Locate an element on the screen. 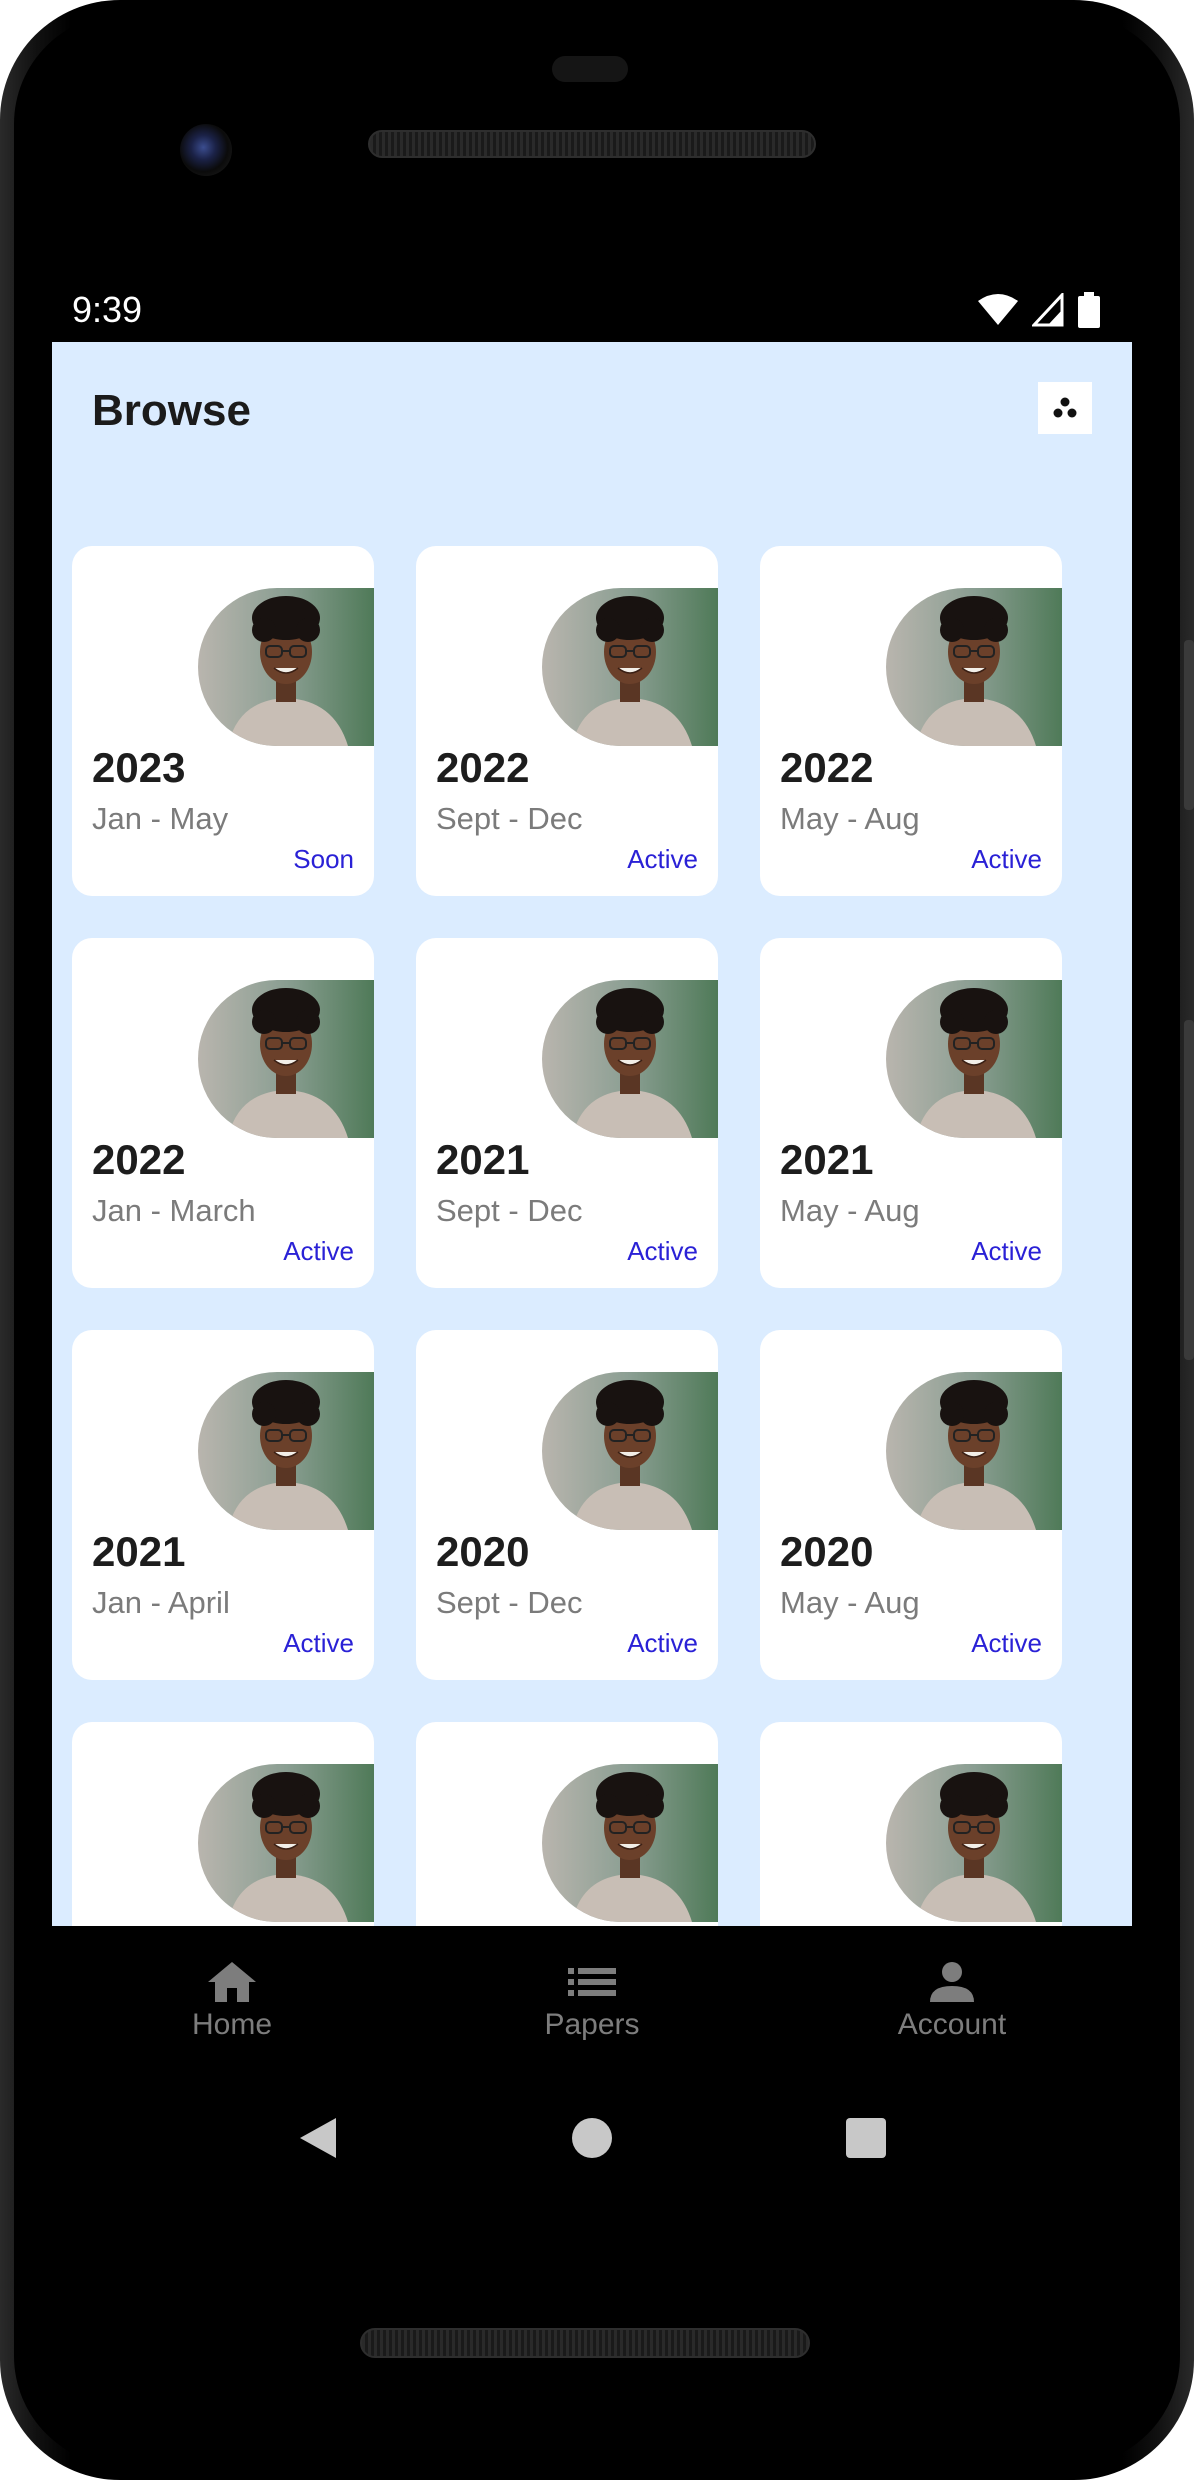 The height and width of the screenshot is (2480, 1194). paper-card: 2021 Jan - April Active is located at coordinates (223, 1505).